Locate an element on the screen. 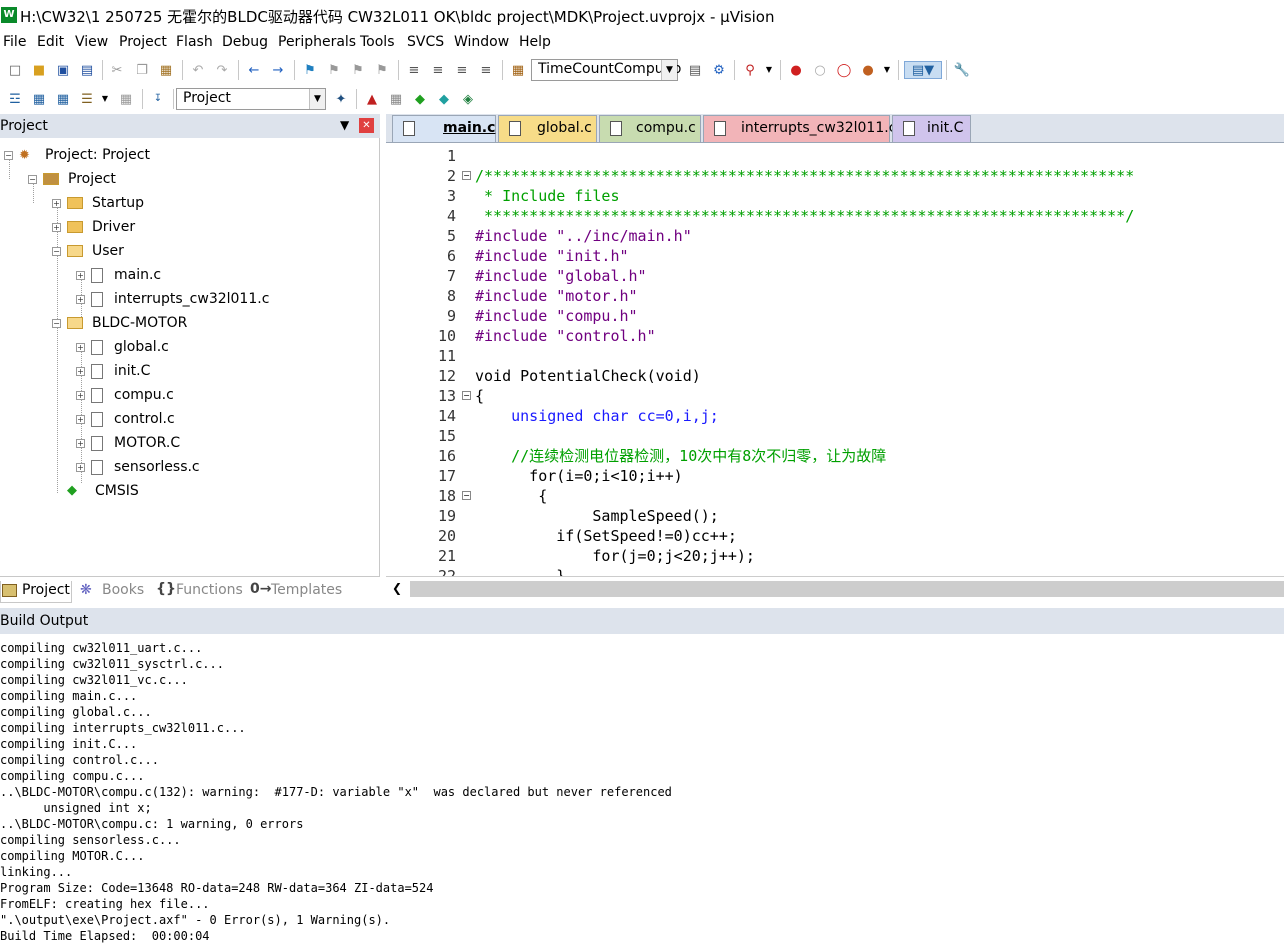 This screenshot has height=952, width=1284. tree-file-global: + global.c is located at coordinates (122, 347).